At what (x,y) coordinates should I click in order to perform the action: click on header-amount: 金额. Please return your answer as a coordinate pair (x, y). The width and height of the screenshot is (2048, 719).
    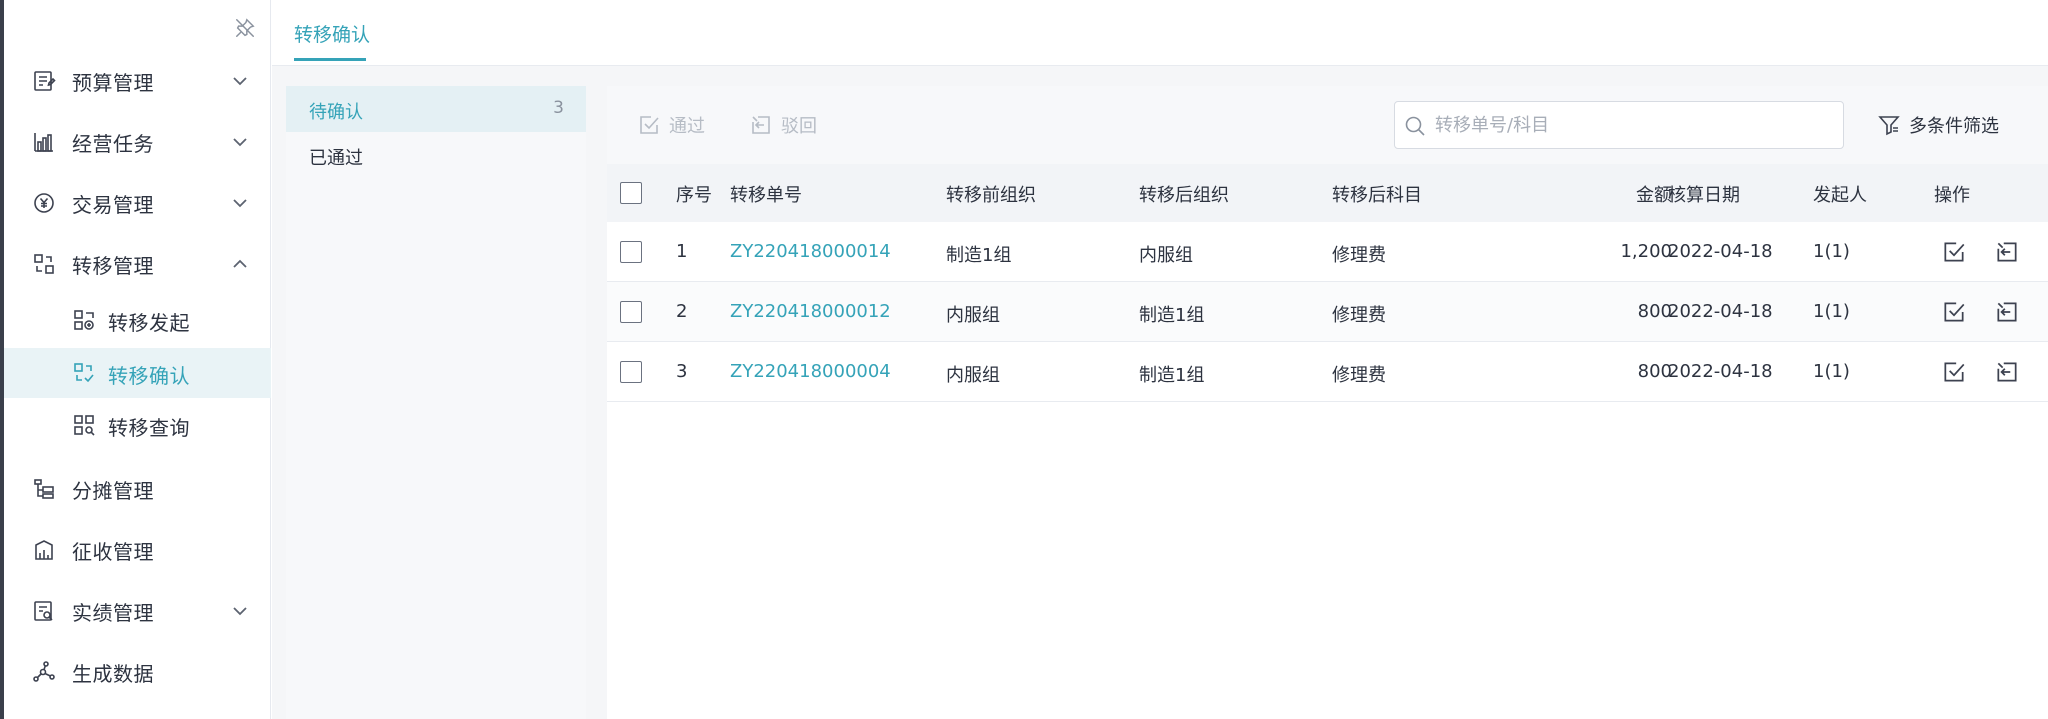
    Looking at the image, I should click on (1654, 195).